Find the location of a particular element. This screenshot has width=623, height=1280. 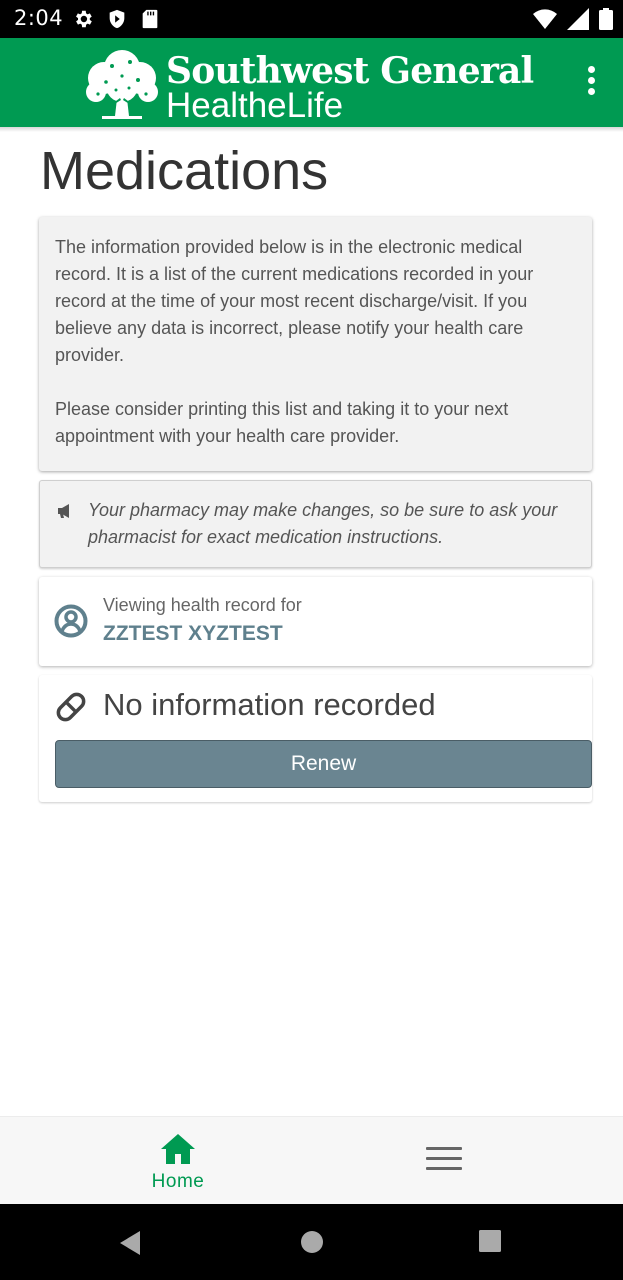

battery-icon is located at coordinates (606, 21).